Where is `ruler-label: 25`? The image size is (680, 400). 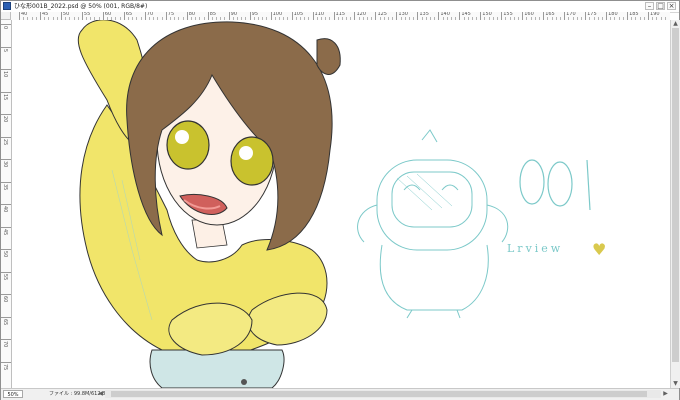 ruler-label: 25 is located at coordinates (5, 141).